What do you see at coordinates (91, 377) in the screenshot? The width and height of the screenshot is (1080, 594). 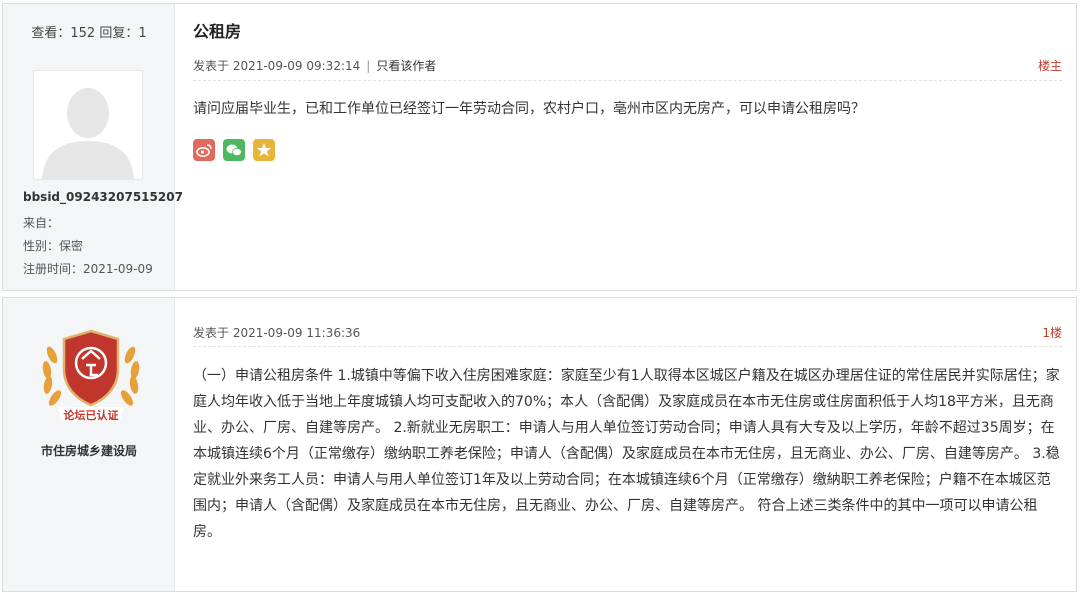 I see `verified-badge: 论坛已认证` at bounding box center [91, 377].